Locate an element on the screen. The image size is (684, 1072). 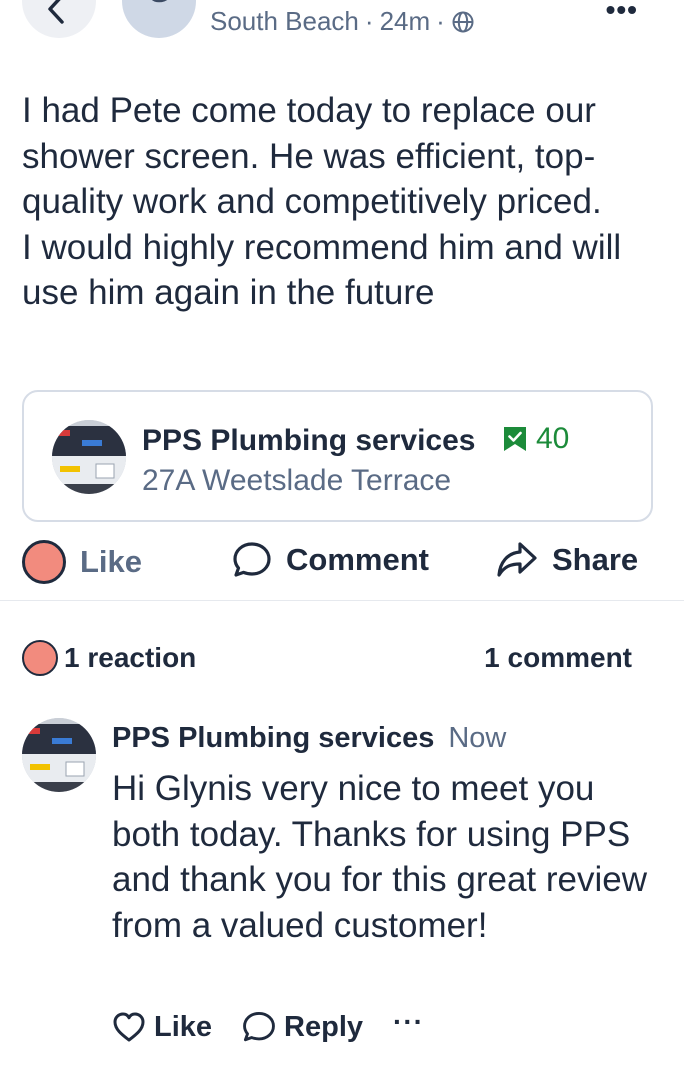
more-options-icon: ••• is located at coordinates (622, 13).